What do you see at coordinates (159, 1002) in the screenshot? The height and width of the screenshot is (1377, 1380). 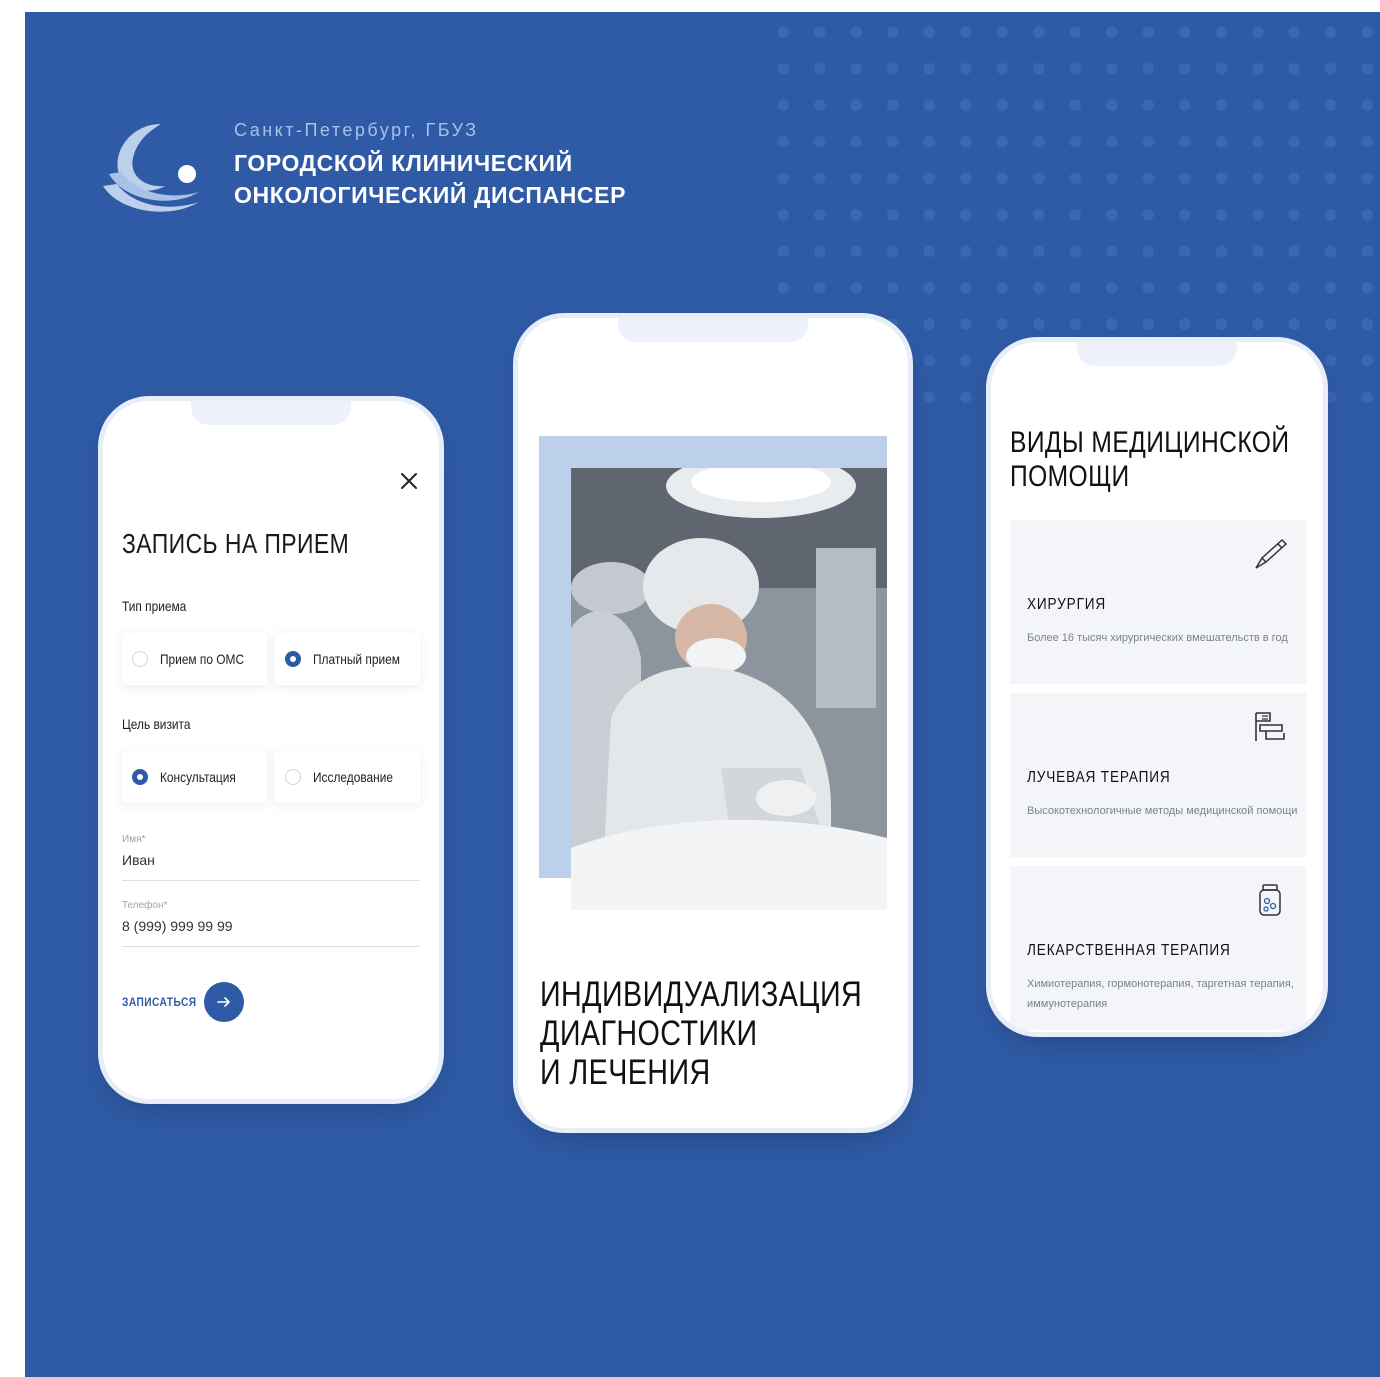 I see `submit-link: ЗАПИСАТЬСЯ` at bounding box center [159, 1002].